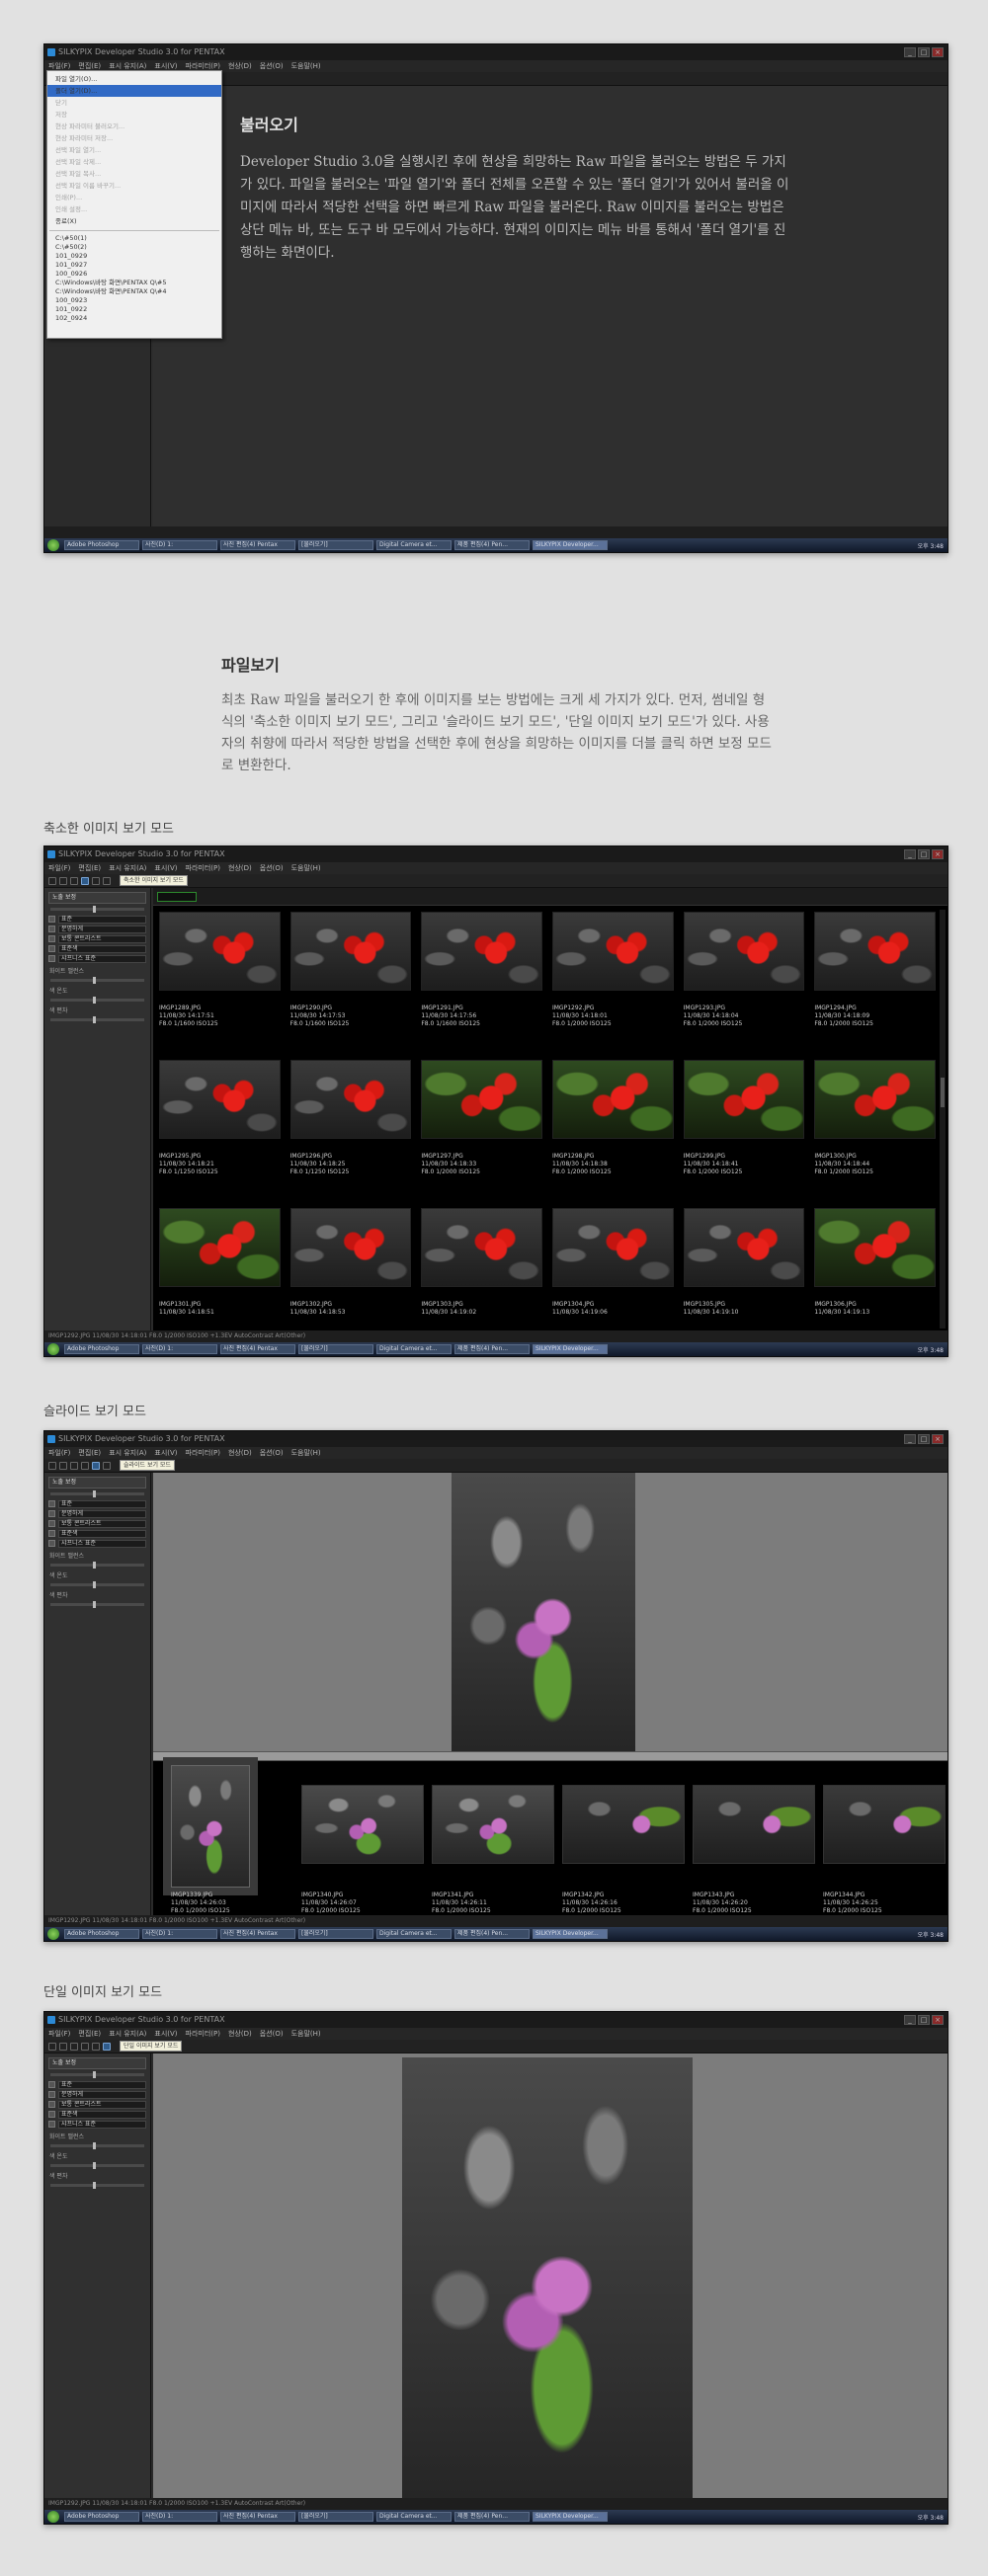 Image resolution: width=988 pixels, height=2576 pixels. I want to click on thumbnail-view-icon, so click(85, 1465).